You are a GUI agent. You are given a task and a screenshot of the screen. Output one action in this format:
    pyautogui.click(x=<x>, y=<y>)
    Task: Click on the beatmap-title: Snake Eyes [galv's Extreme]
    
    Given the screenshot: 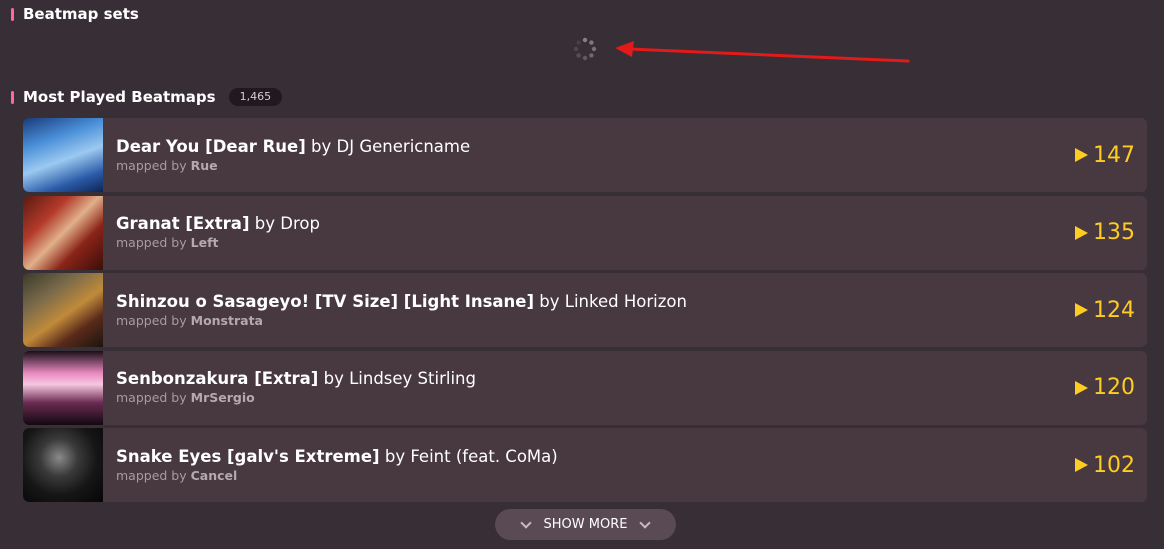 What is the action you would take?
    pyautogui.click(x=248, y=456)
    